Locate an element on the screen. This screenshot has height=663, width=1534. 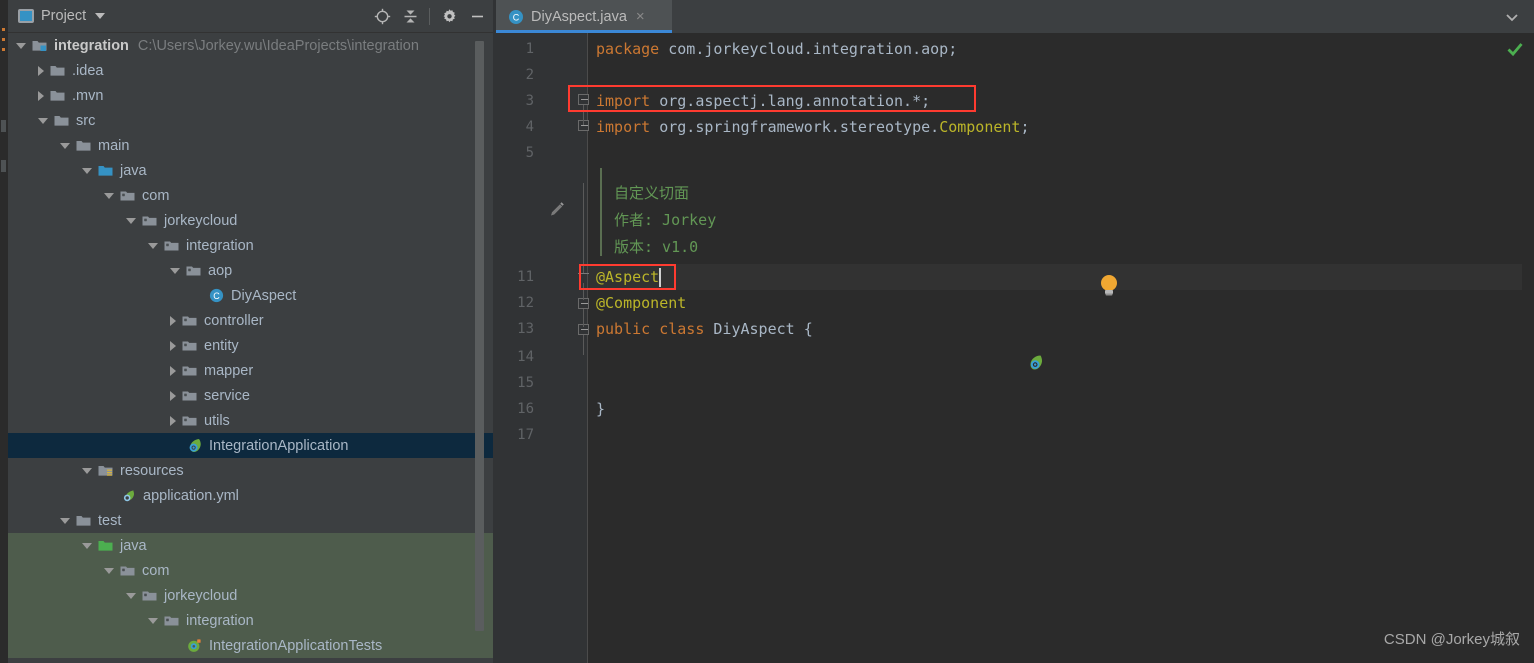
code-text: } is located at coordinates (600, 409).